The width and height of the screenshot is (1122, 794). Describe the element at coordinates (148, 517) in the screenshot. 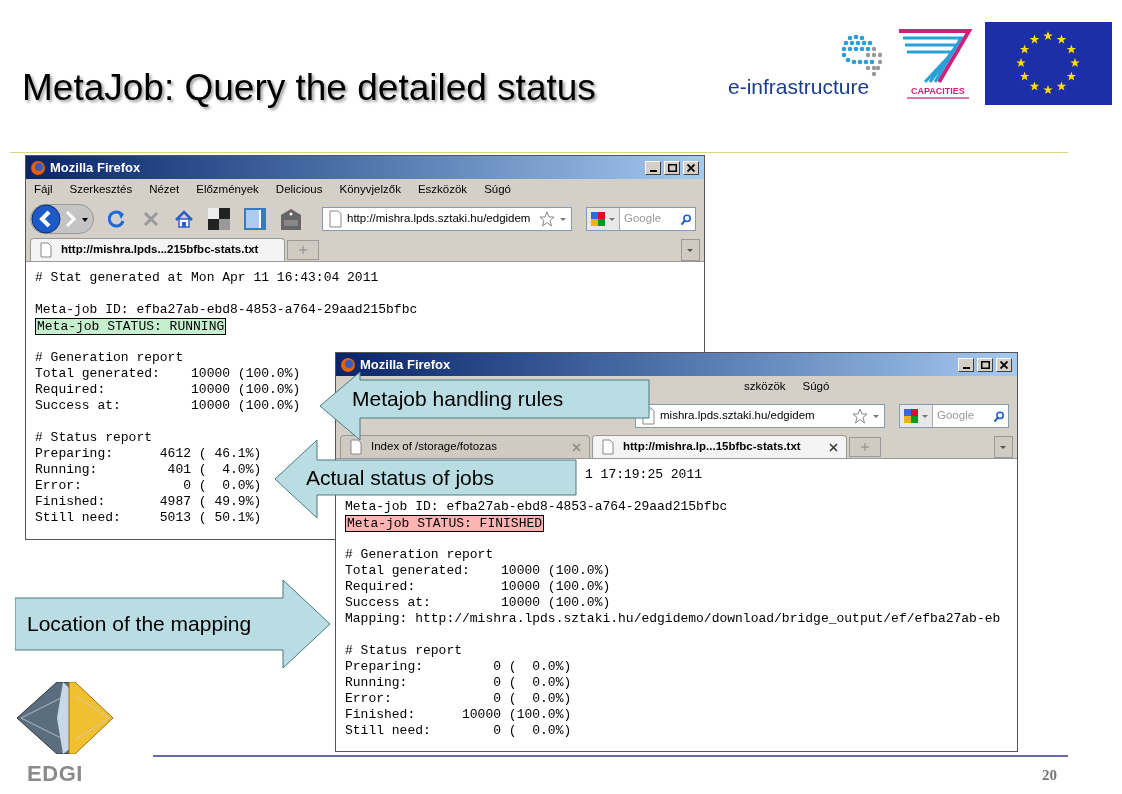

I see `text-line: Still need: 5013 ( 50.1%)` at that location.